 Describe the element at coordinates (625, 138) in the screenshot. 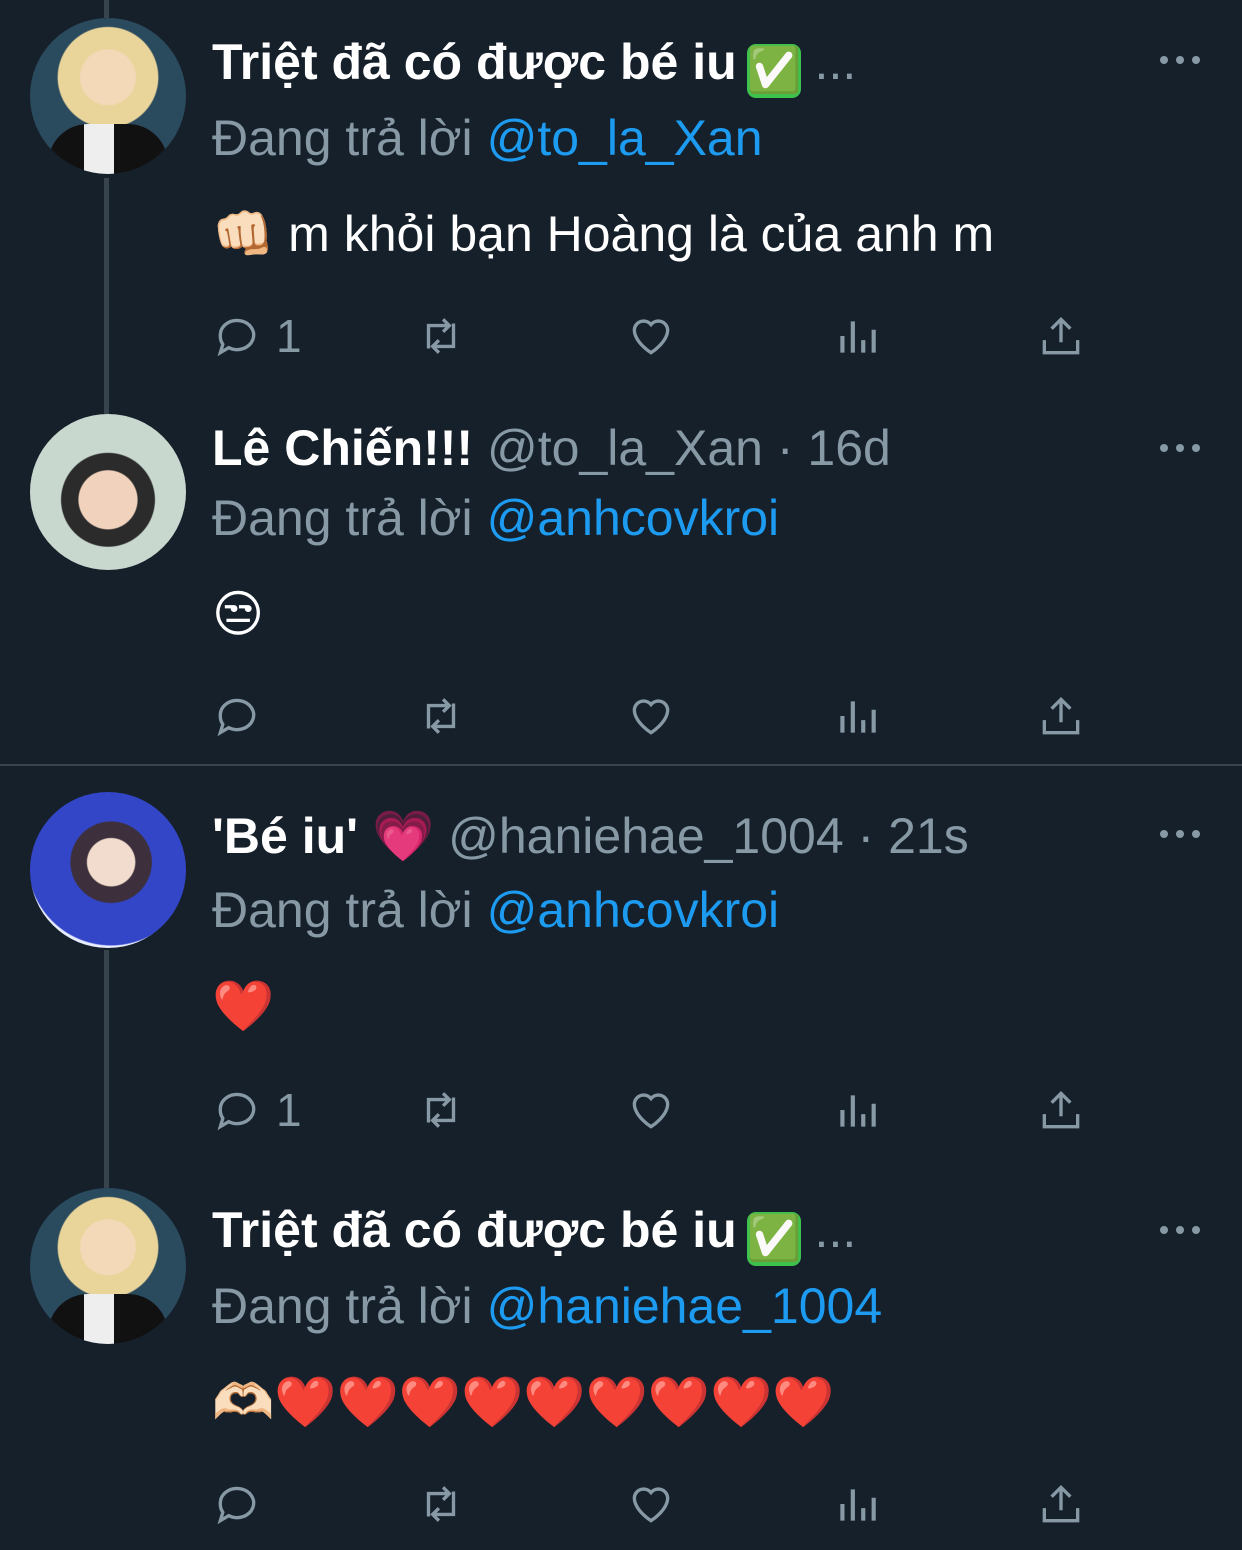

I see `reply-mention: @to_la_Xan` at that location.